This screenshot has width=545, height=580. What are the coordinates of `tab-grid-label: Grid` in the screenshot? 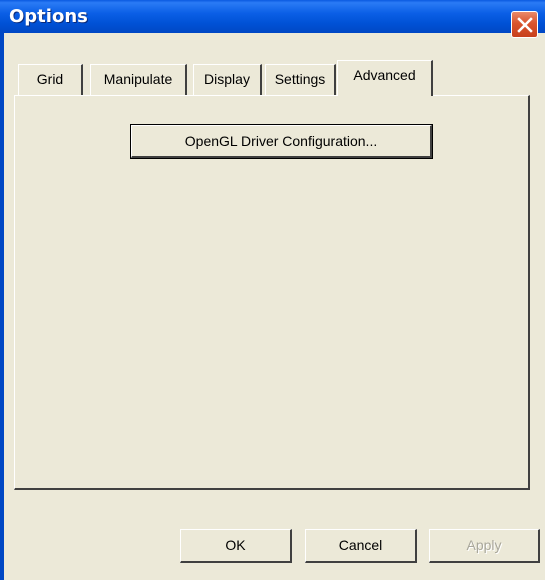 It's located at (50, 79).